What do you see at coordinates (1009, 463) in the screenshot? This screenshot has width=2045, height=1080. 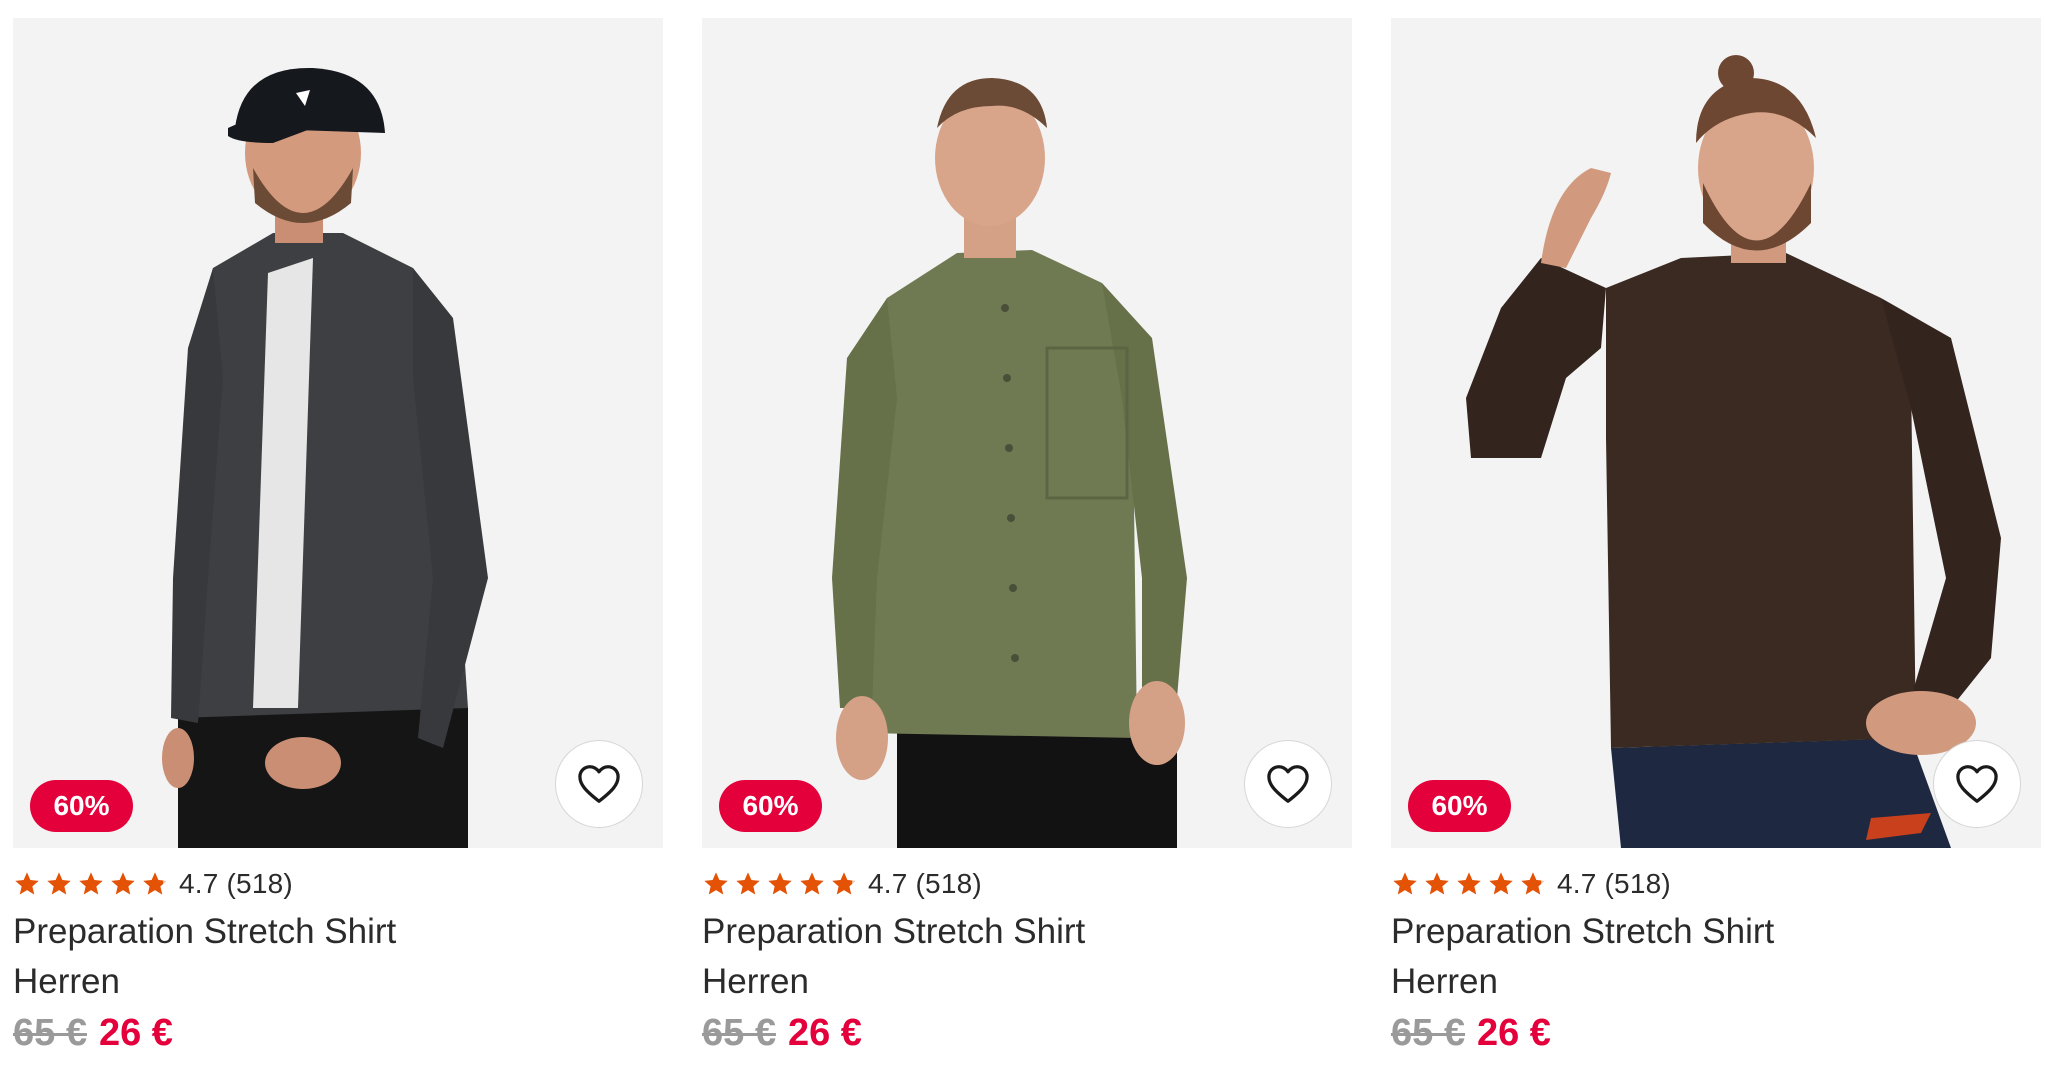 I see `model-photo-olive-shirt` at bounding box center [1009, 463].